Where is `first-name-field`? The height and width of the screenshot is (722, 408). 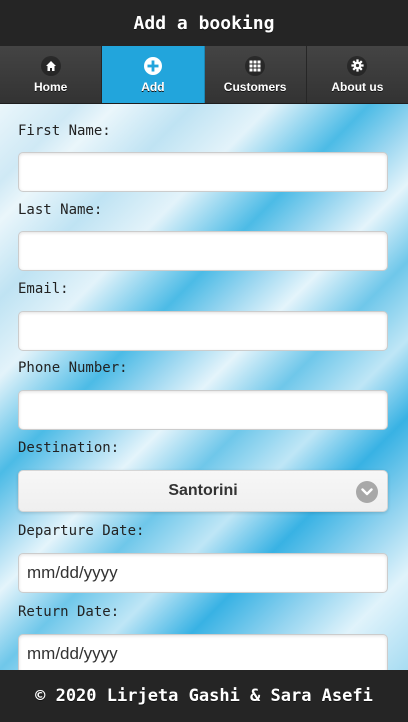 first-name-field is located at coordinates (203, 172).